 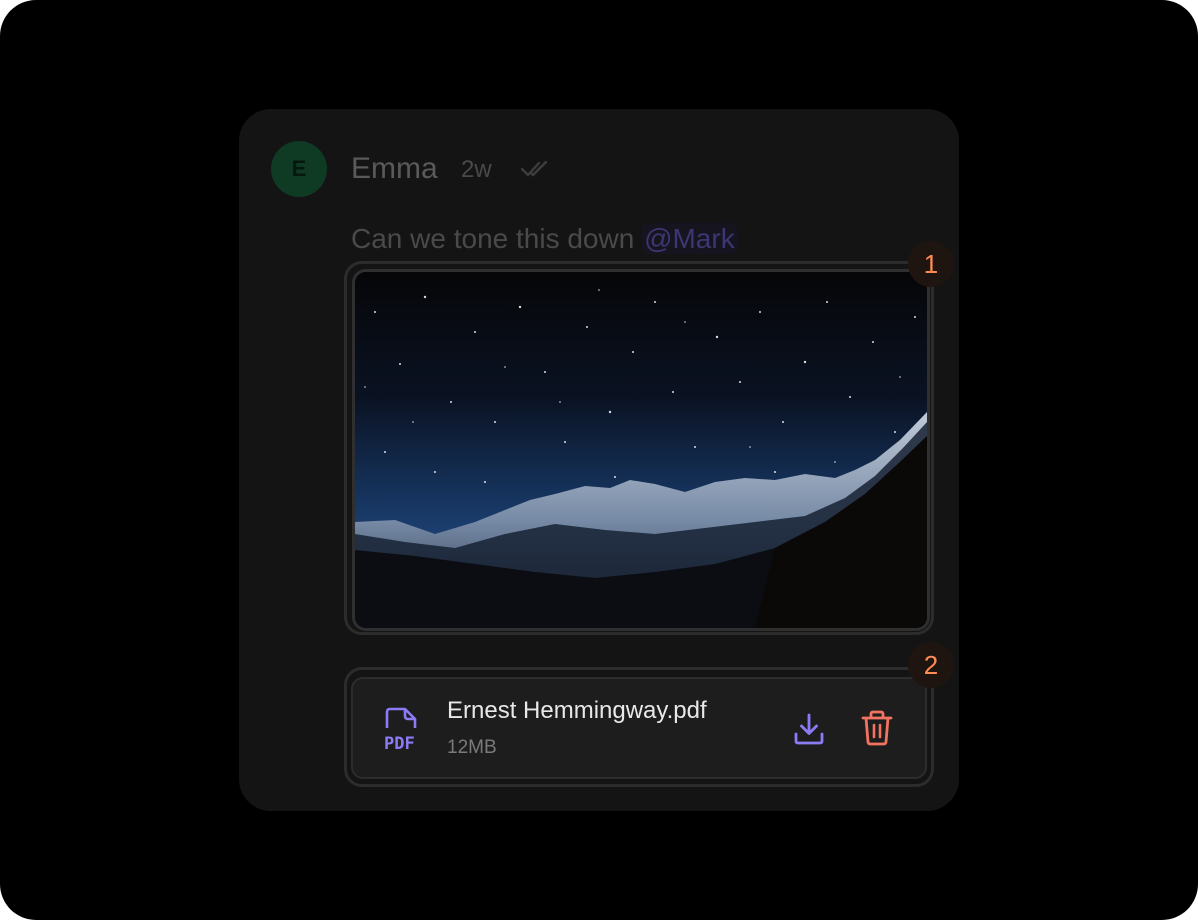 What do you see at coordinates (399, 743) in the screenshot?
I see `pdf-type-label: PDF` at bounding box center [399, 743].